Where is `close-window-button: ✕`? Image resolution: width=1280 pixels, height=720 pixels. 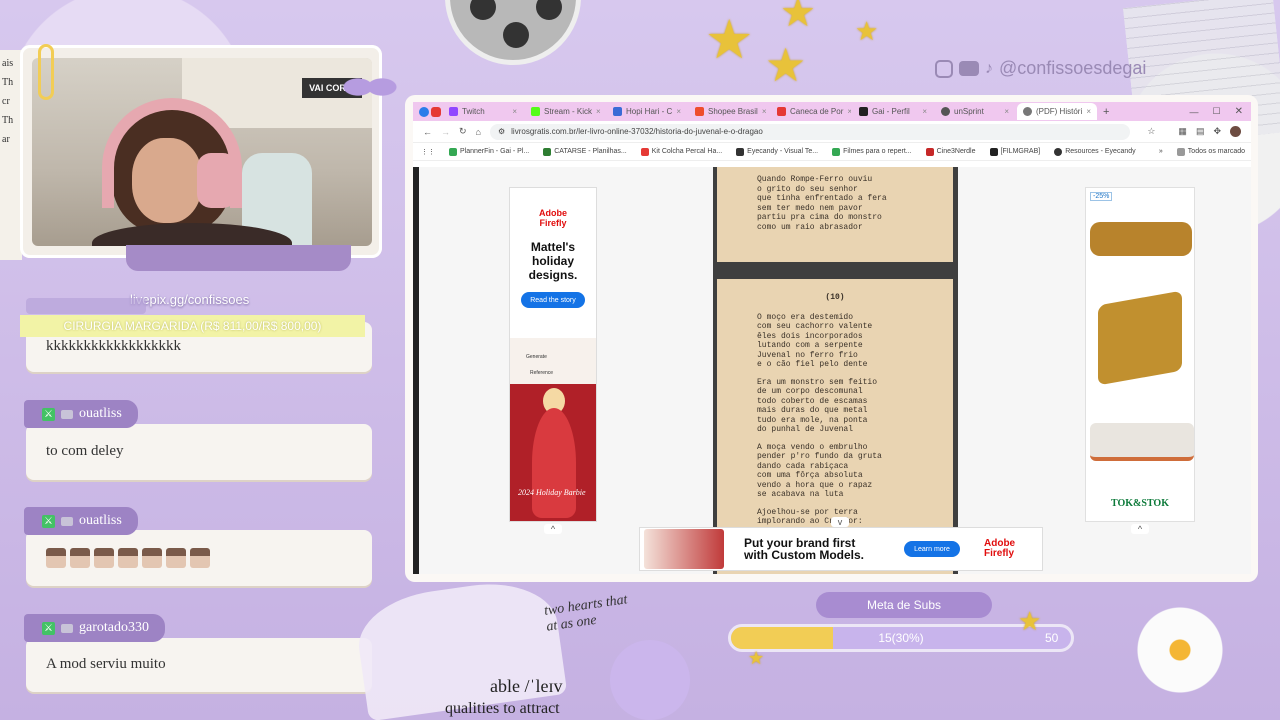
close-window-button: ✕ is located at coordinates (1239, 111).